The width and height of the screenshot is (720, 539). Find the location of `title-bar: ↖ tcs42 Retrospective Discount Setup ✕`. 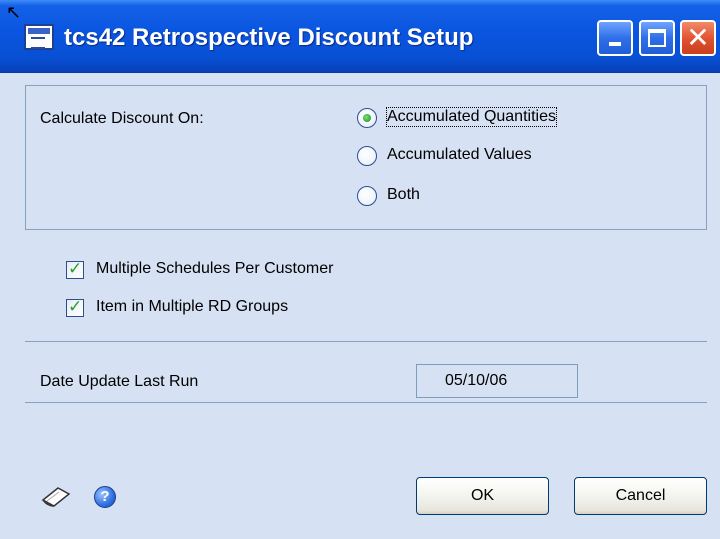

title-bar: ↖ tcs42 Retrospective Discount Setup ✕ is located at coordinates (360, 36).